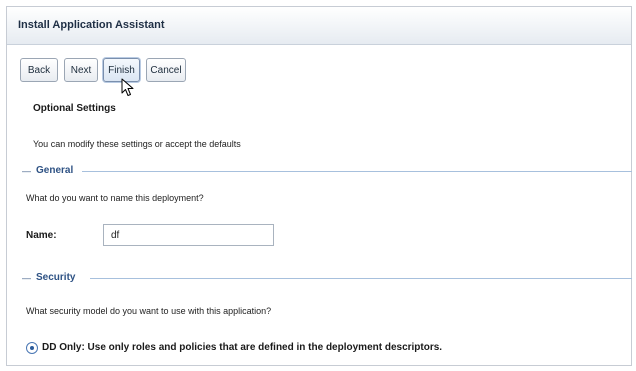 This screenshot has height=371, width=636. What do you see at coordinates (74, 108) in the screenshot?
I see `optional-settings-heading: Optional Settings` at bounding box center [74, 108].